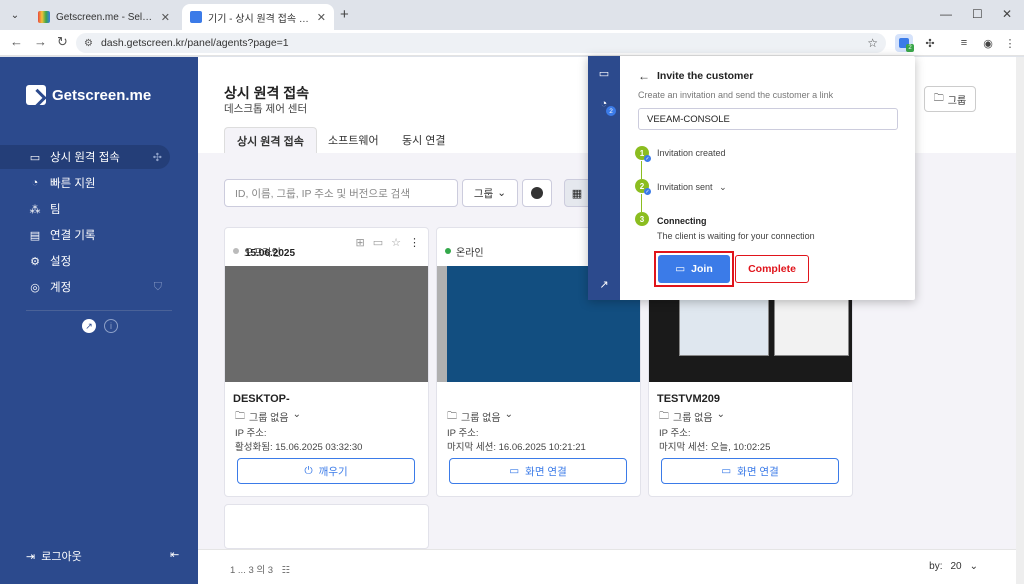  What do you see at coordinates (35, 261) in the screenshot?
I see `gear-icon: ⚙` at bounding box center [35, 261].